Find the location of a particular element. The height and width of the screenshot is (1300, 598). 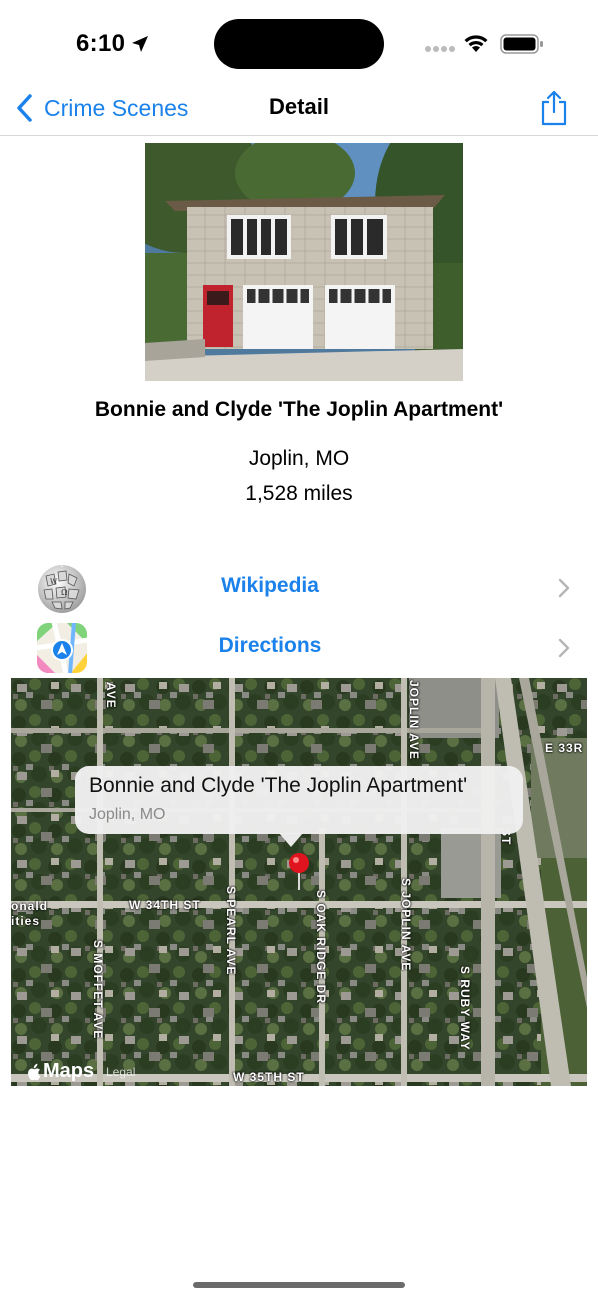

directions-link-label: Directions is located at coordinates (270, 645).